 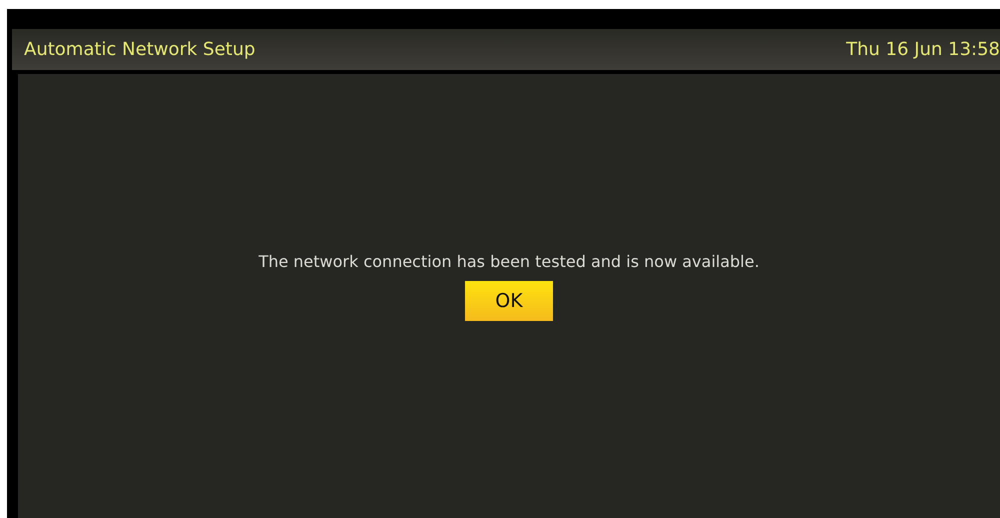 I want to click on screen-title: Automatic Network Setup, so click(x=140, y=49).